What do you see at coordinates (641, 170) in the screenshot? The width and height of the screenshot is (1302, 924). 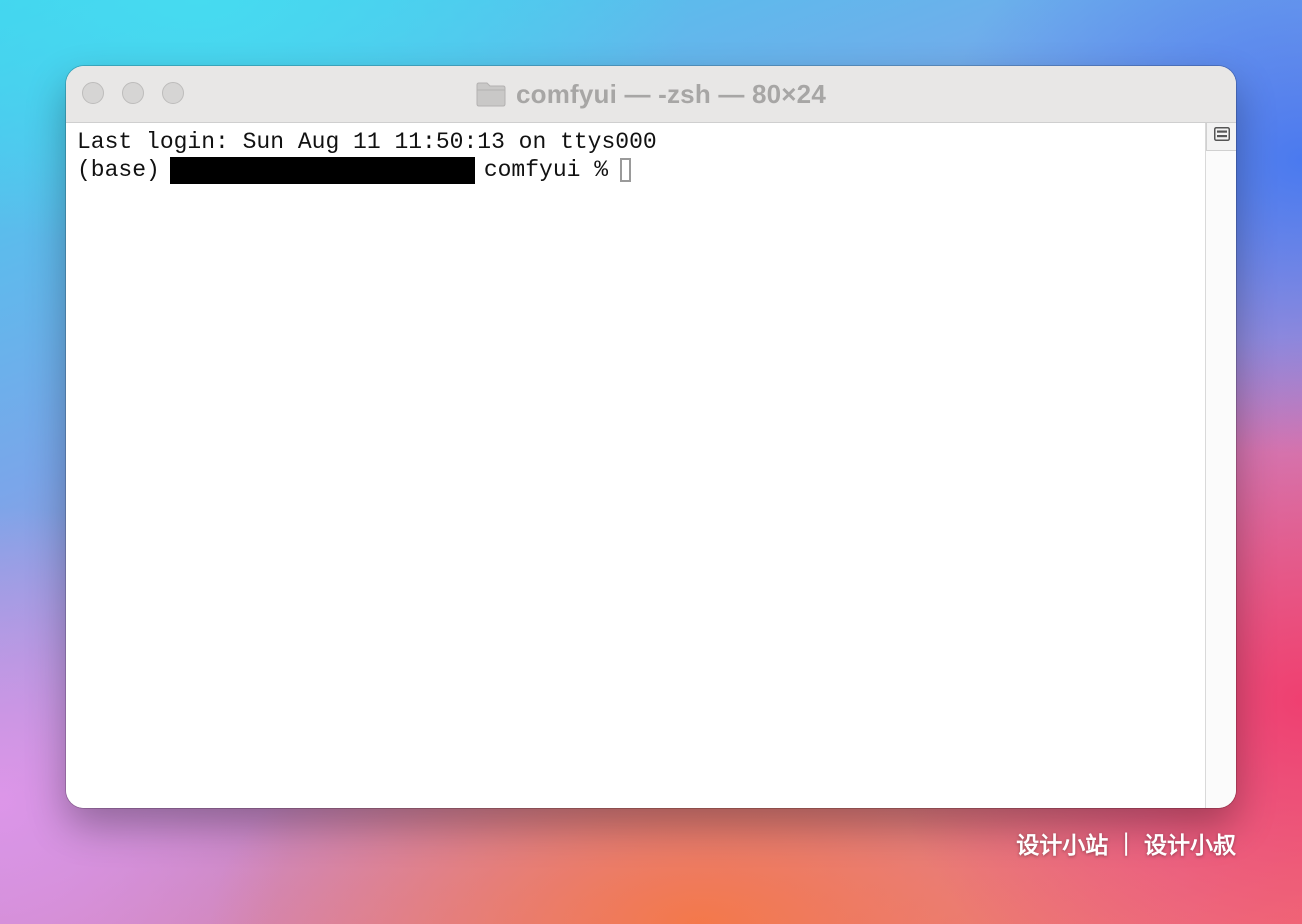 I see `terminal-line-prompt: (base) comfyui %` at bounding box center [641, 170].